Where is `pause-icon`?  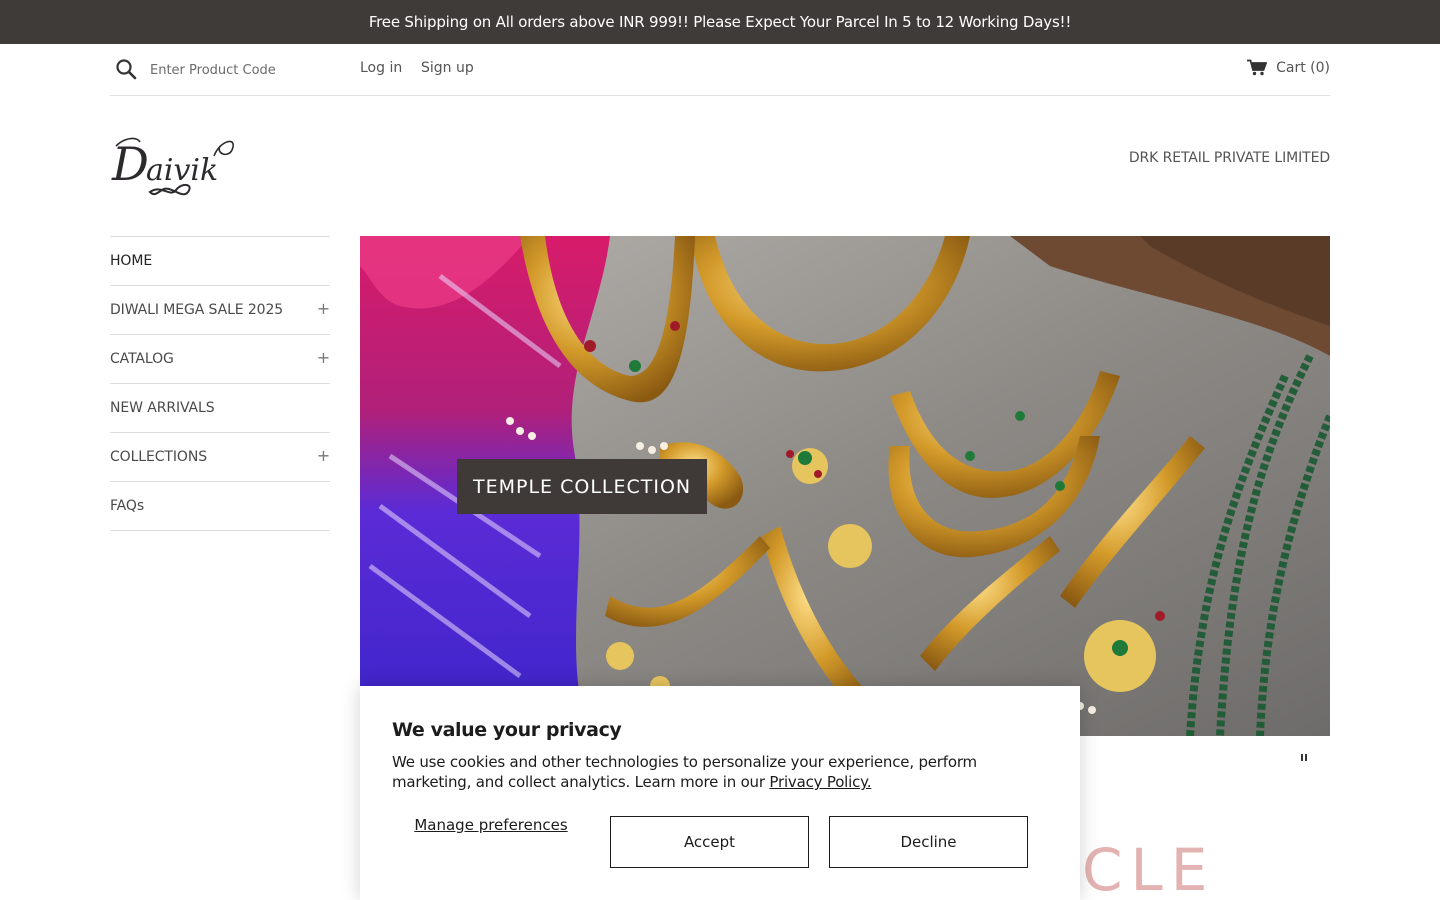
pause-icon is located at coordinates (1304, 758).